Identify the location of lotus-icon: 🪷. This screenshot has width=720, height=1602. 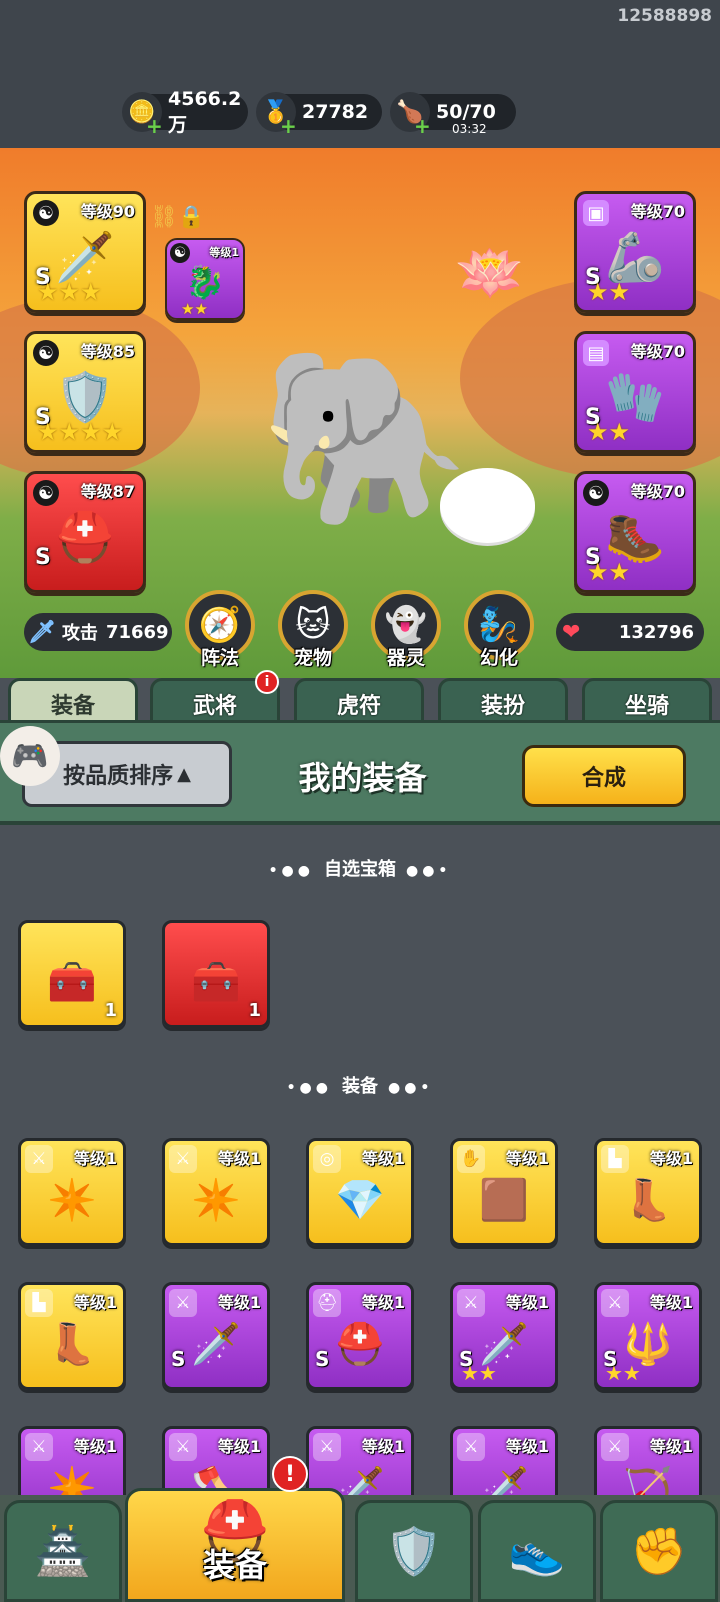
(490, 273).